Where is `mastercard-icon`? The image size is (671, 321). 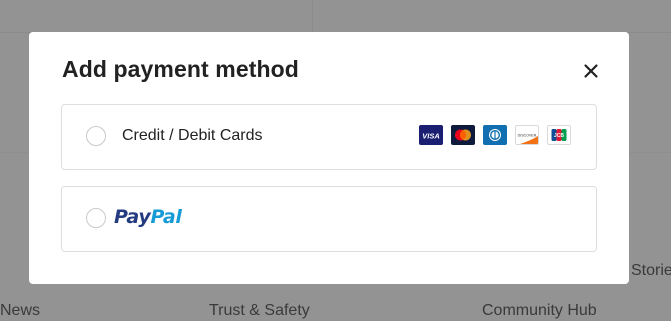 mastercard-icon is located at coordinates (463, 135).